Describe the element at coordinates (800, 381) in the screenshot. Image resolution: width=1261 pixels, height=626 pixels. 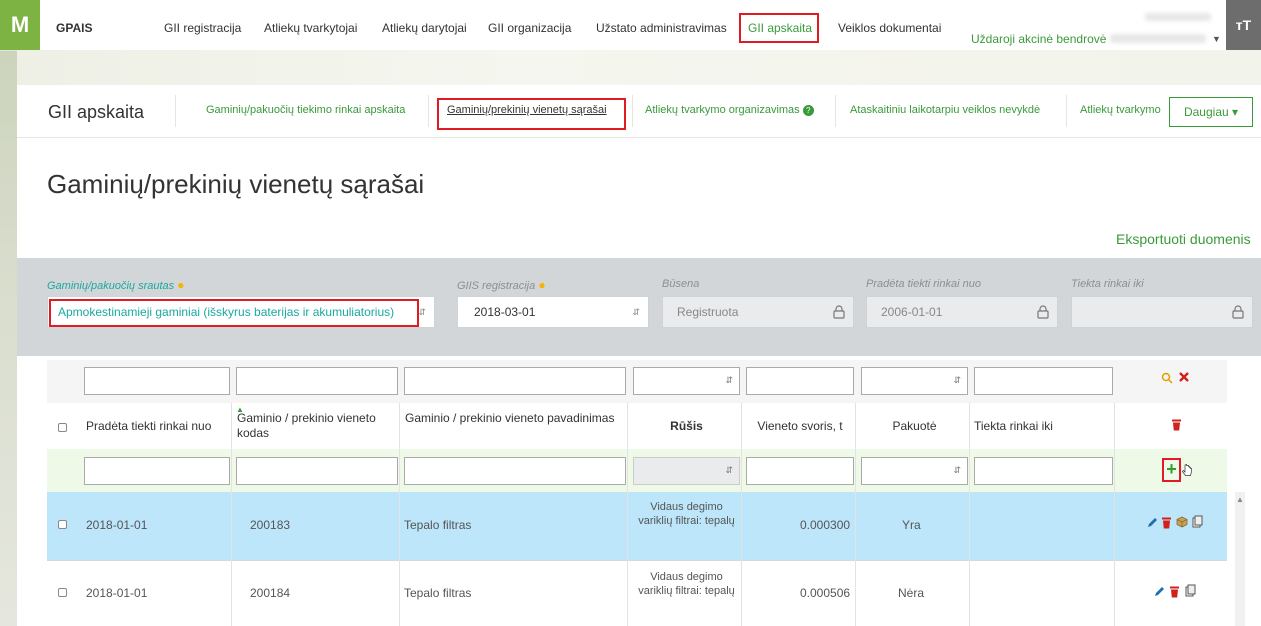
I see `filter-input-weight` at that location.